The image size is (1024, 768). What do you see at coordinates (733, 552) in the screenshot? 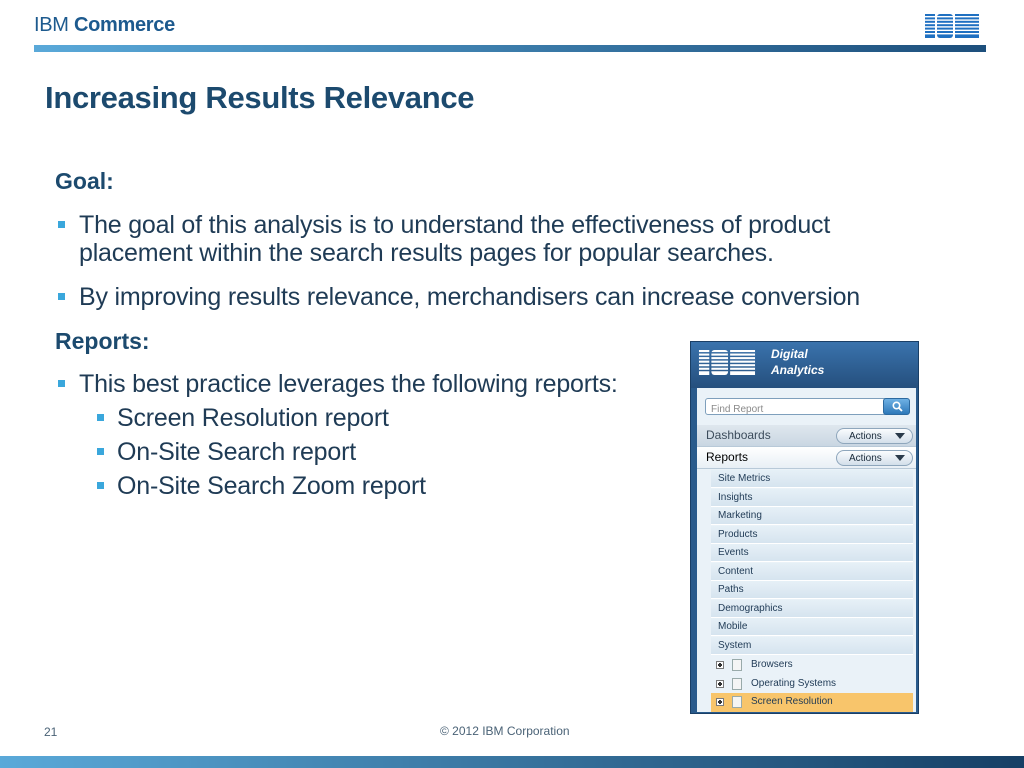
I see `report-category-label: Events` at bounding box center [733, 552].